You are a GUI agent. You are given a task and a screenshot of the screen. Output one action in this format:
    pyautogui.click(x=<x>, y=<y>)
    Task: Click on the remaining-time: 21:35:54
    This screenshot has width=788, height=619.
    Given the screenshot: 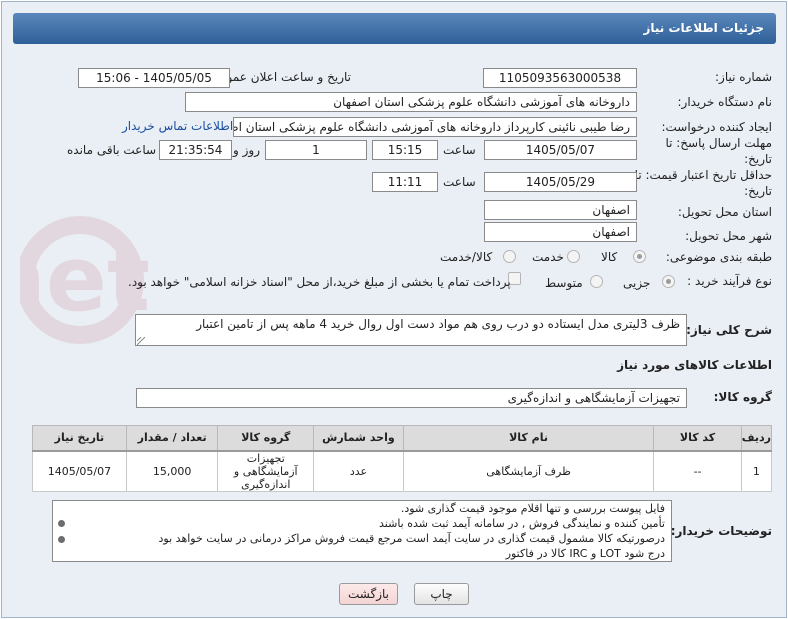 What is the action you would take?
    pyautogui.click(x=195, y=150)
    